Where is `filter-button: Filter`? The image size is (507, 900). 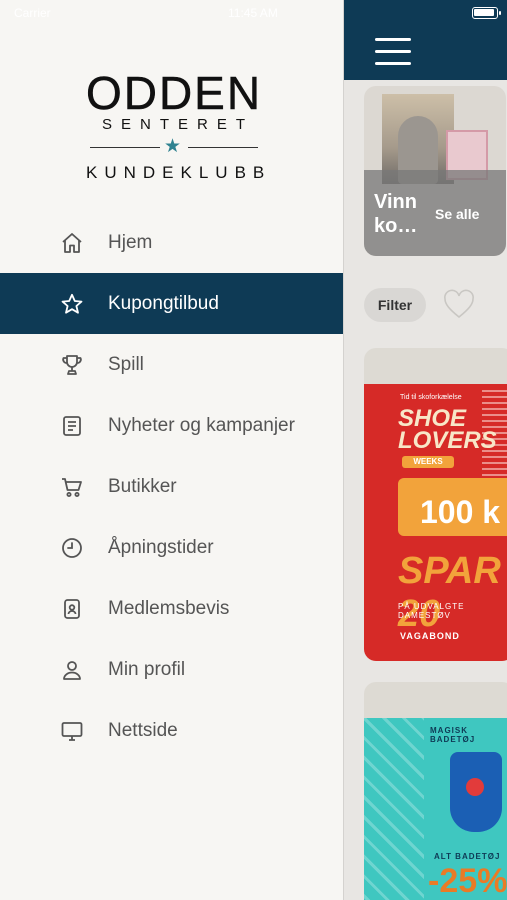
filter-button: Filter is located at coordinates (395, 305).